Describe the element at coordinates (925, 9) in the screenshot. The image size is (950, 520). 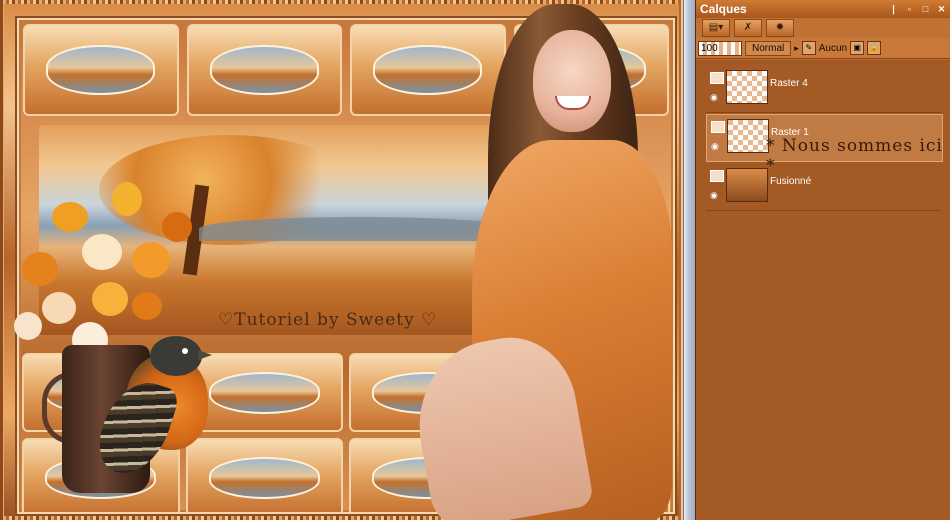
I see `maximize-icon: □` at that location.